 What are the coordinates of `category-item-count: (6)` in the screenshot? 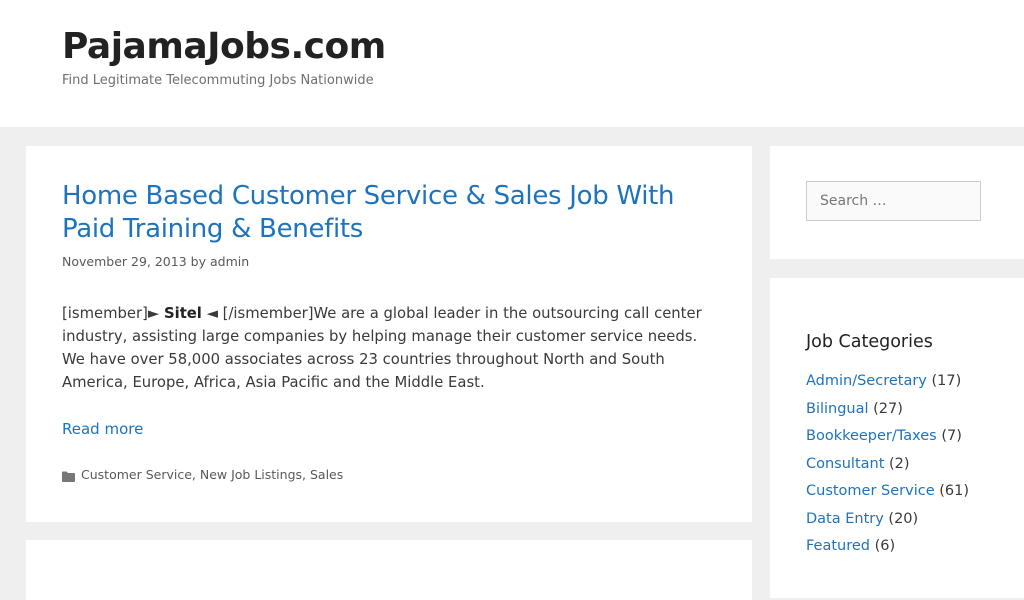 It's located at (883, 546).